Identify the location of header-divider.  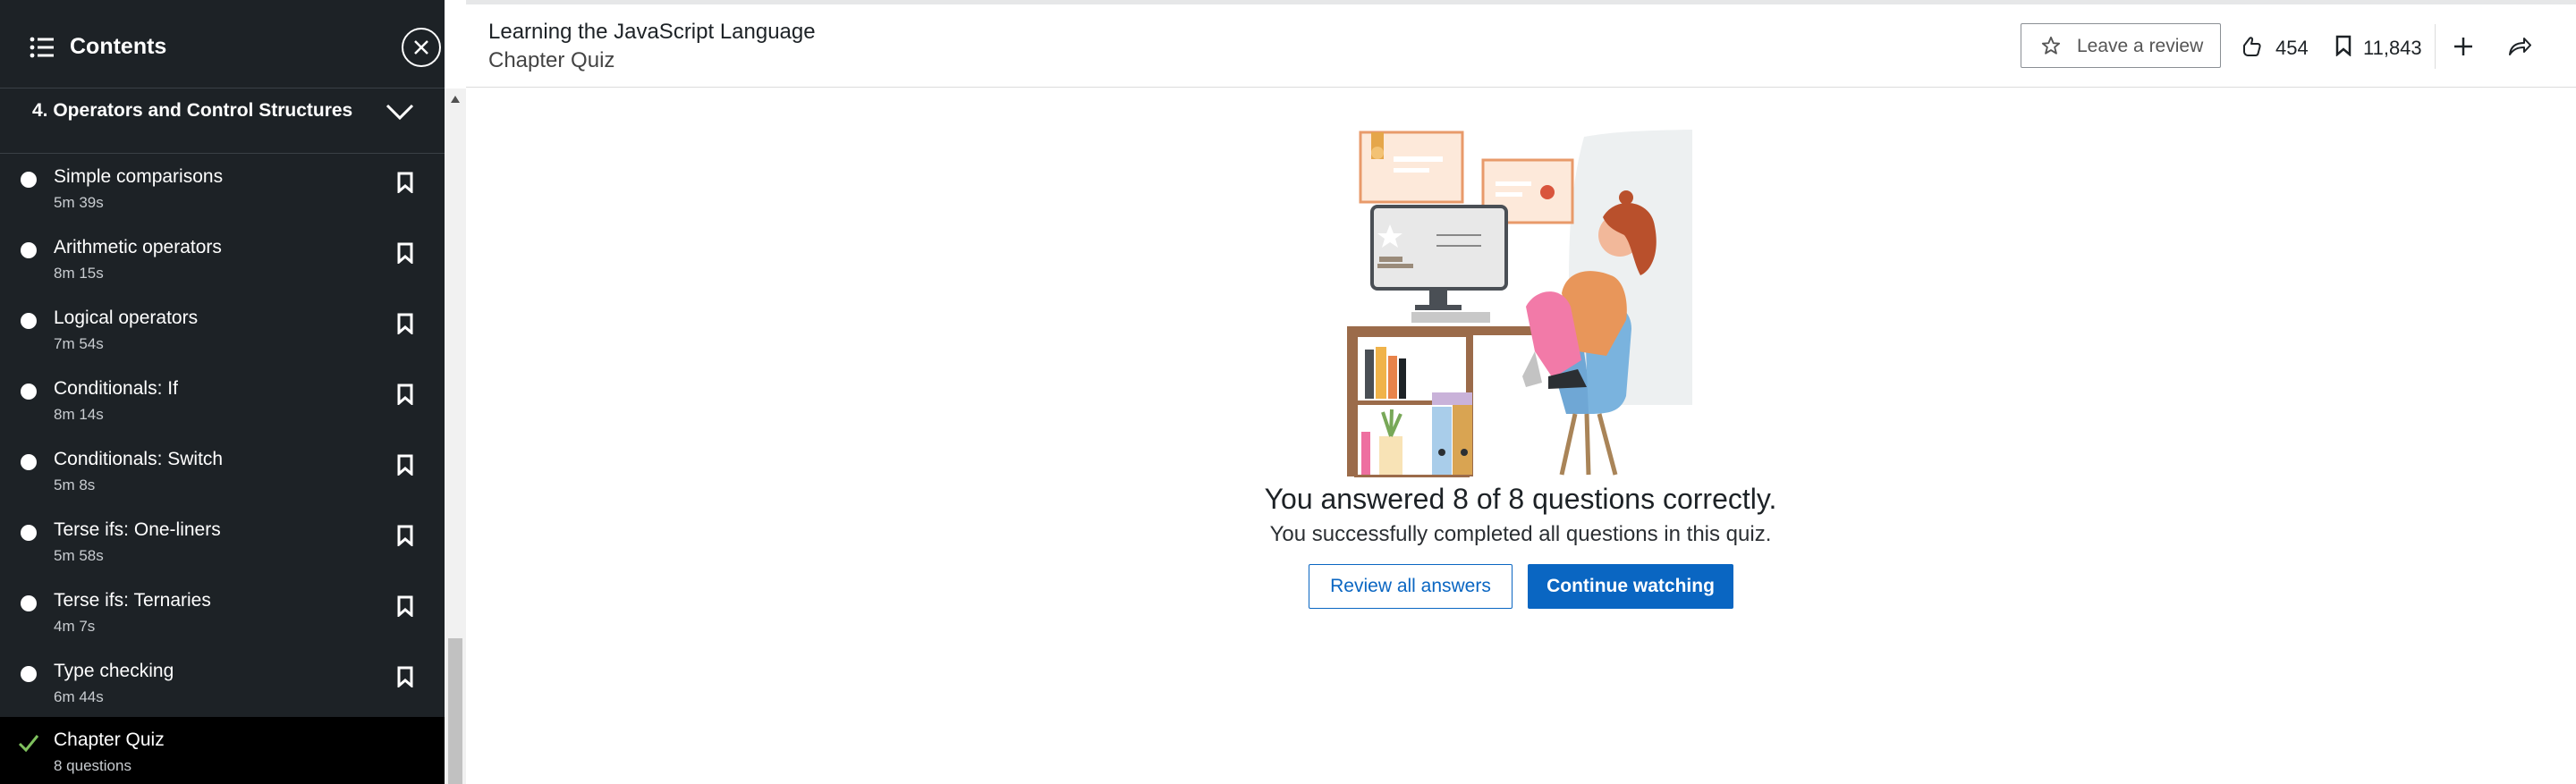
(2435, 46).